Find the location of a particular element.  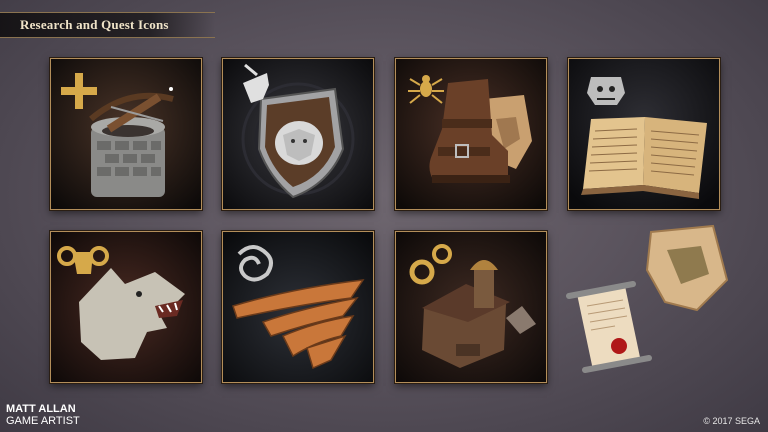

boot-and-map-icon is located at coordinates (471, 134).